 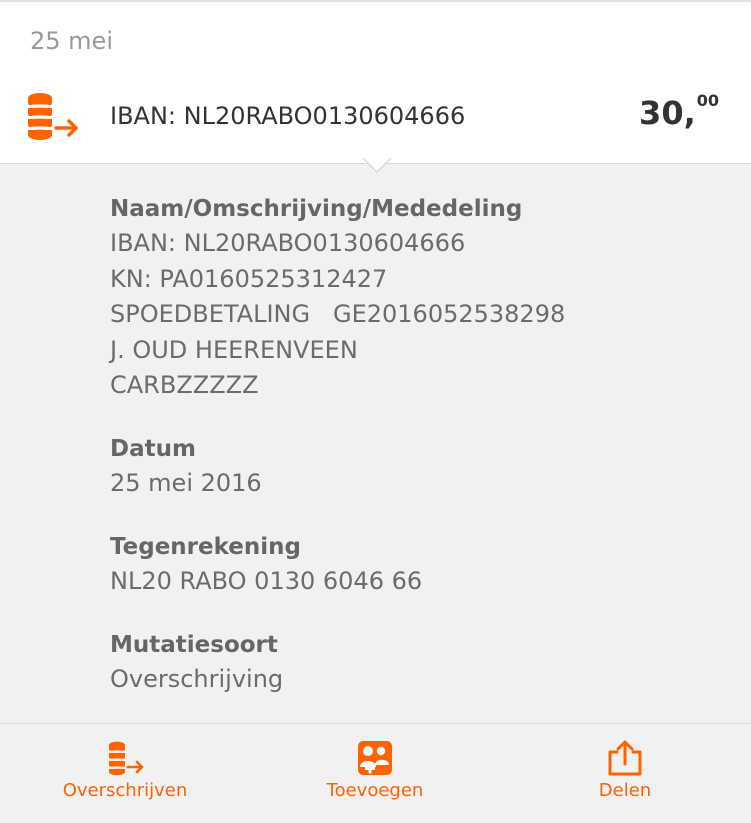 I want to click on transfer-label: Overschrijven, so click(x=125, y=790).